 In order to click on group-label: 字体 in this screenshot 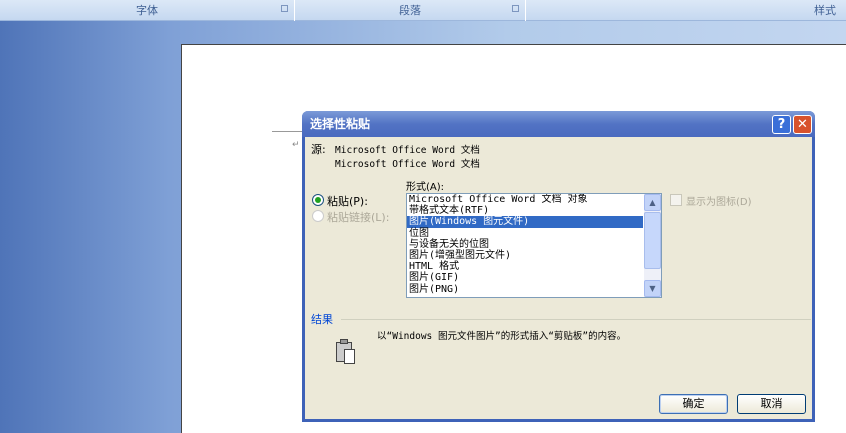, I will do `click(147, 10)`.